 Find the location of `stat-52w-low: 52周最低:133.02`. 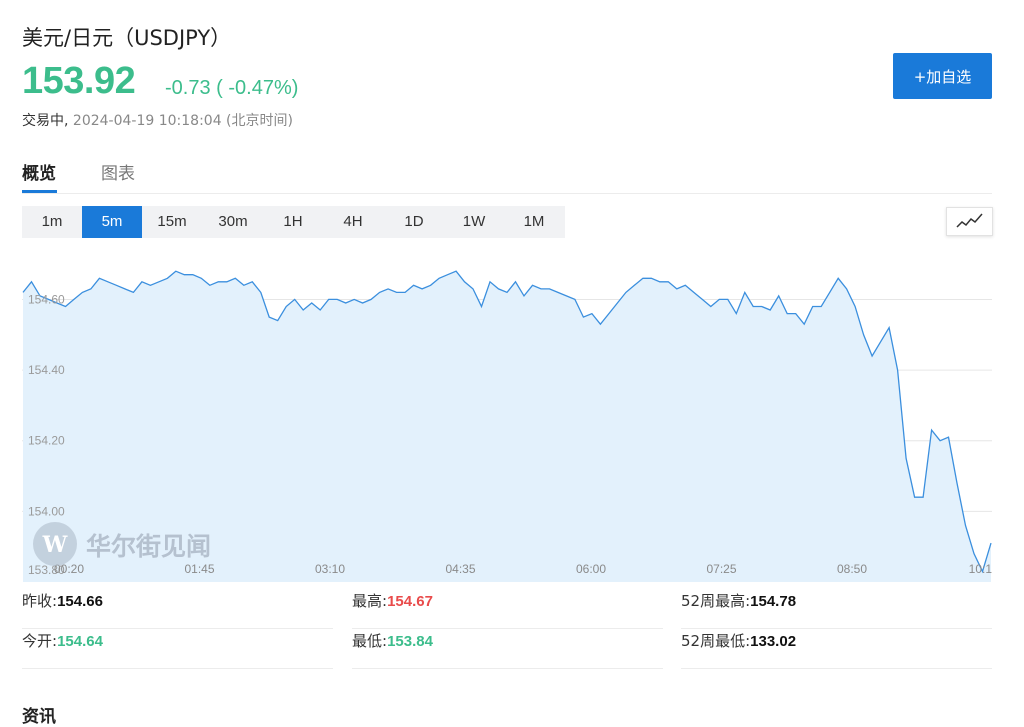

stat-52w-low: 52周最低:133.02 is located at coordinates (836, 649).